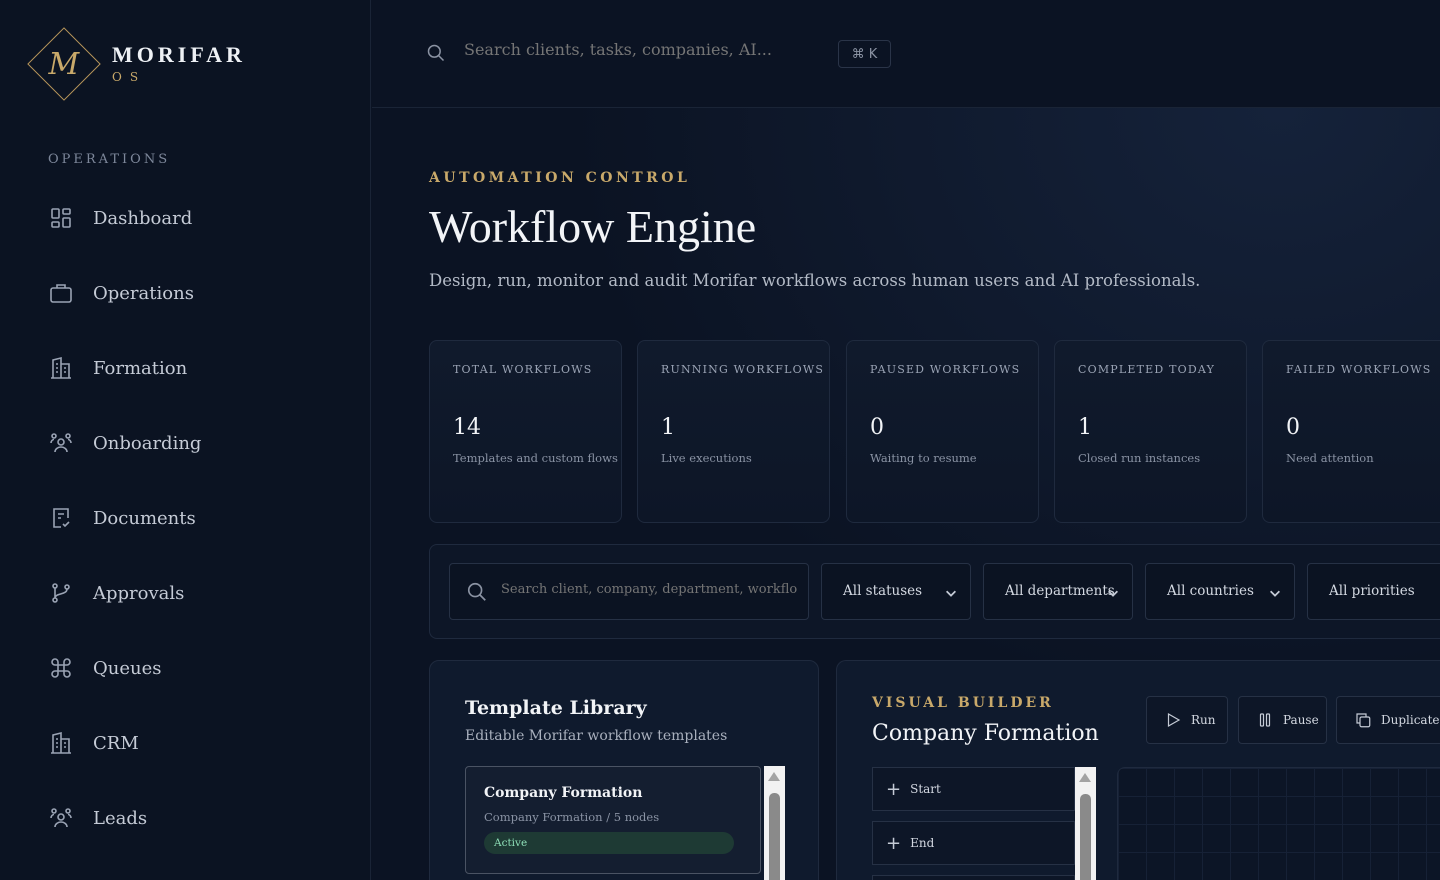 This screenshot has width=1440, height=880. Describe the element at coordinates (973, 789) in the screenshot. I see `node-start: + Start` at that location.